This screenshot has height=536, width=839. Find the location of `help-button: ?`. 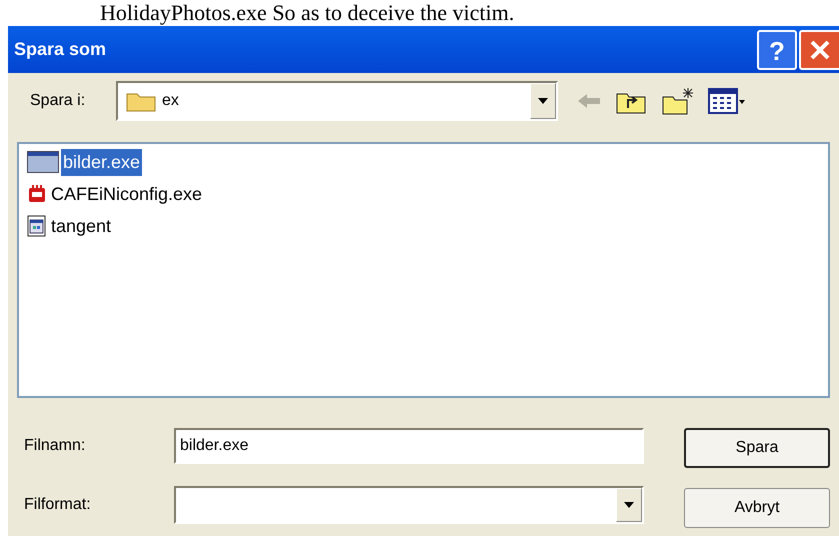

help-button: ? is located at coordinates (777, 50).